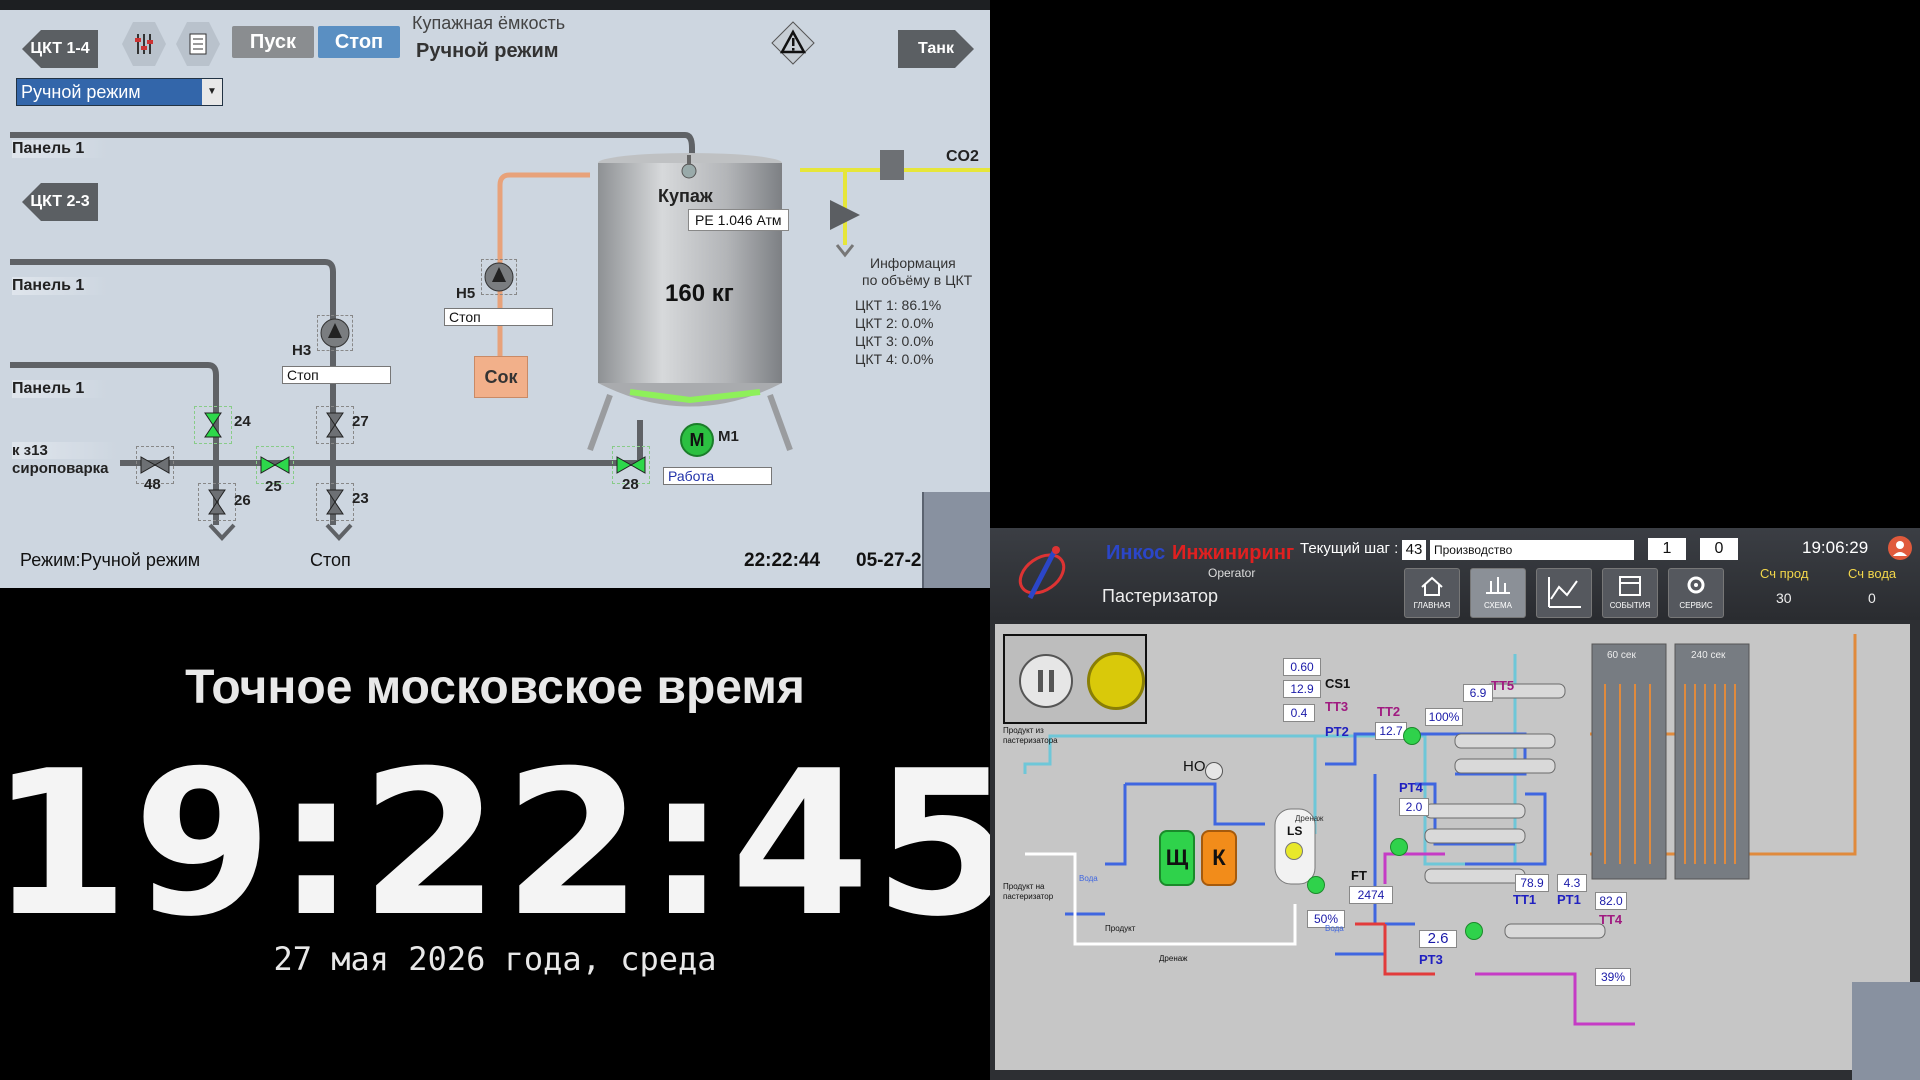  I want to click on timer-240: 240 сек, so click(1708, 655).